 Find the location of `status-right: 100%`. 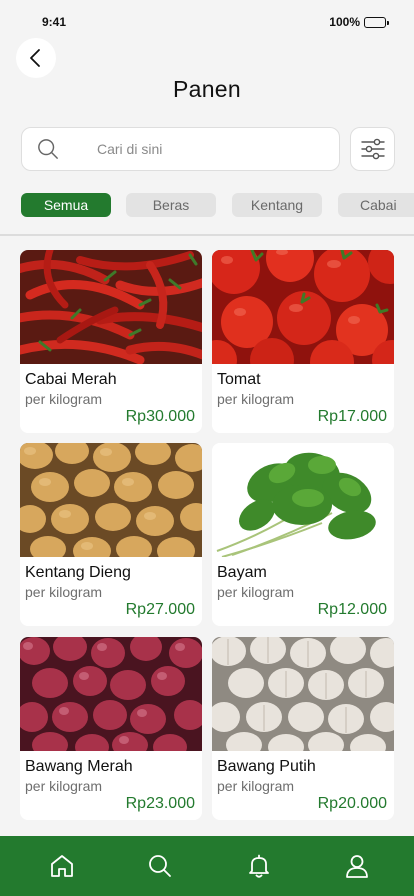

status-right: 100% is located at coordinates (359, 22).